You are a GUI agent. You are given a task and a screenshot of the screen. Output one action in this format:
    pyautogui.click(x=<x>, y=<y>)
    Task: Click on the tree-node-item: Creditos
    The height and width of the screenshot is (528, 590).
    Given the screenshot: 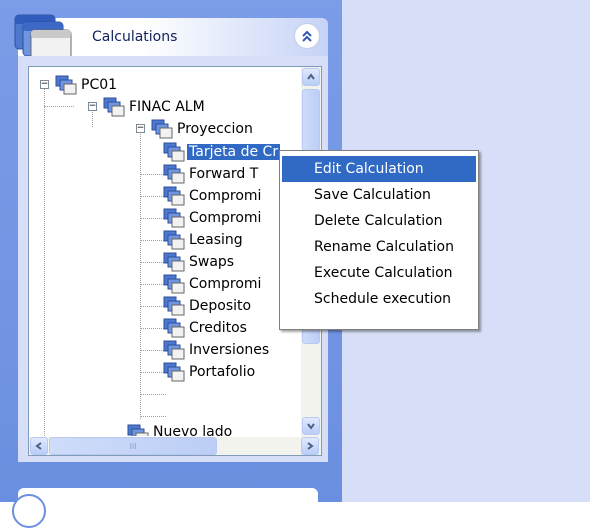 What is the action you would take?
    pyautogui.click(x=205, y=328)
    